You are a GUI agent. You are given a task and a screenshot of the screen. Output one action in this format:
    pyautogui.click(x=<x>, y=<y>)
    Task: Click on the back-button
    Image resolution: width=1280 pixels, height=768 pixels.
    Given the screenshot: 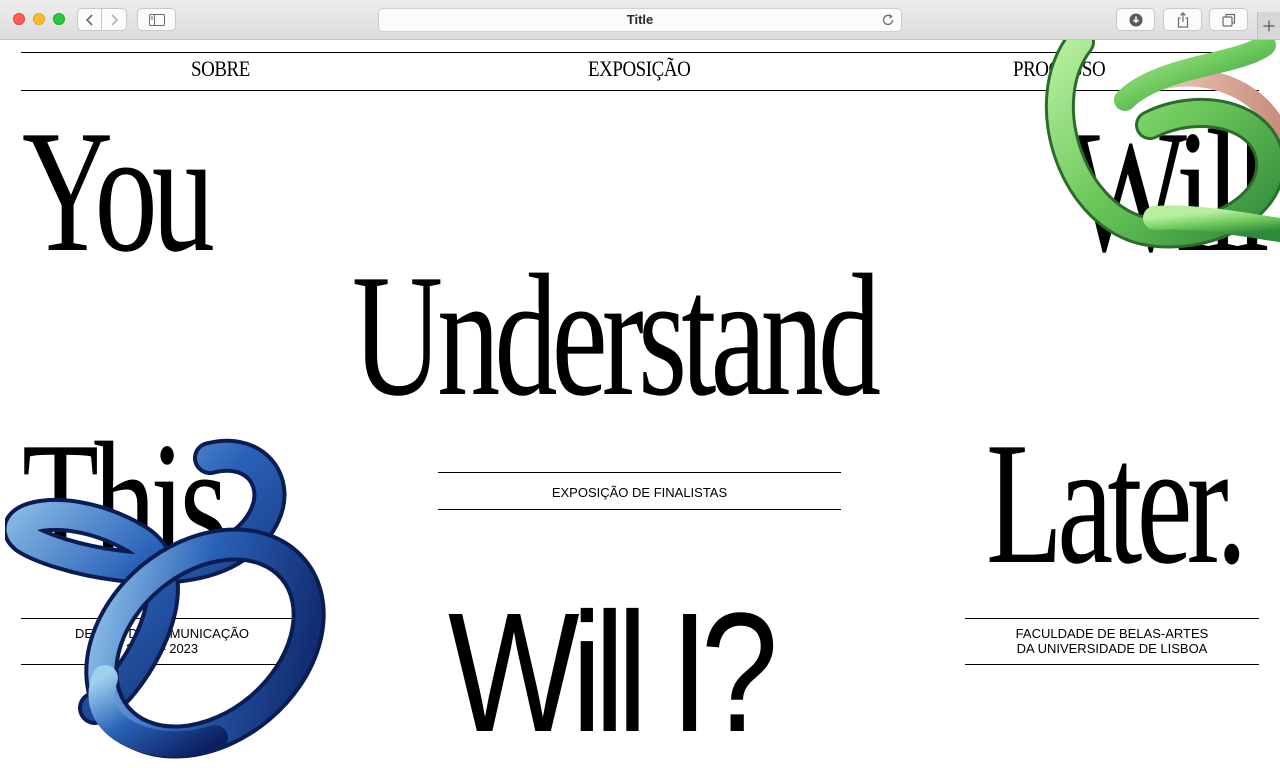 What is the action you would take?
    pyautogui.click(x=89, y=19)
    